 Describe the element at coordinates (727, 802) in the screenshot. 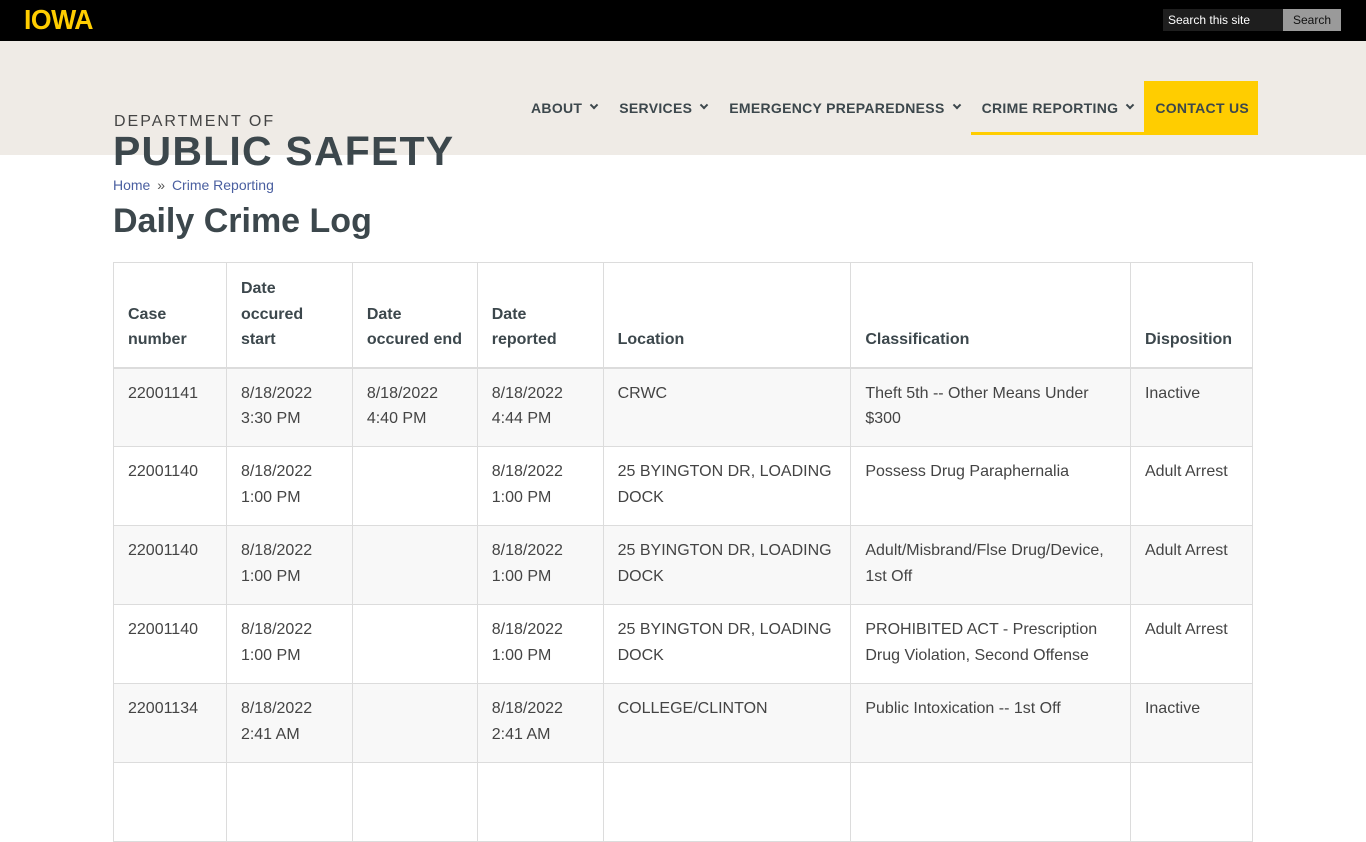

I see `cell-location` at that location.